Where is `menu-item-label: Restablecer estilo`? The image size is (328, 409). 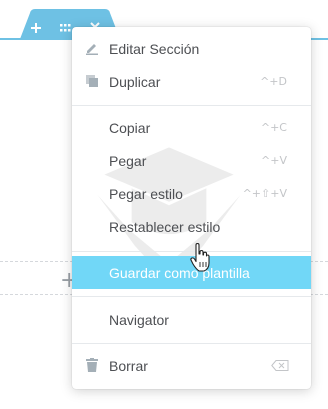
menu-item-label: Restablecer estilo is located at coordinates (165, 226).